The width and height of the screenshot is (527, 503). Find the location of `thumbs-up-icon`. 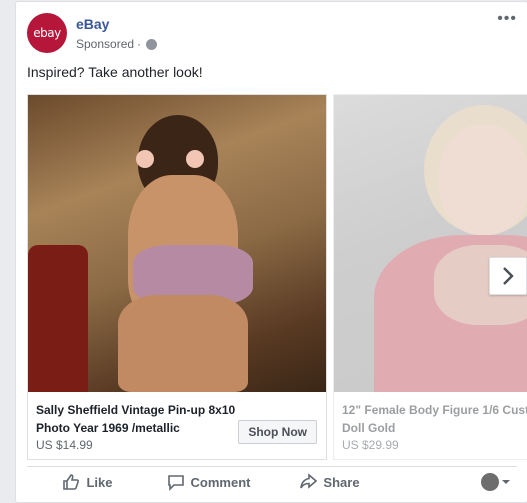

thumbs-up-icon is located at coordinates (71, 482).